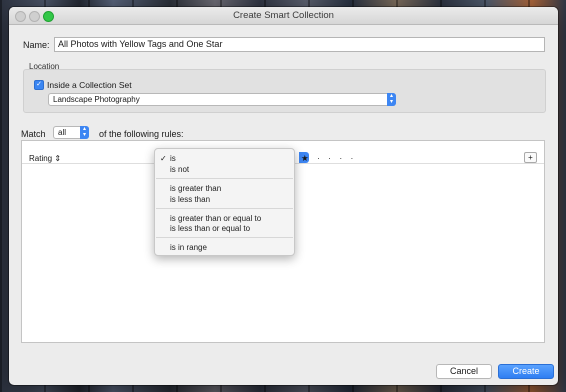 This screenshot has height=392, width=566. What do you see at coordinates (141, 134) in the screenshot?
I see `match-suffix-label: of the following rules:` at bounding box center [141, 134].